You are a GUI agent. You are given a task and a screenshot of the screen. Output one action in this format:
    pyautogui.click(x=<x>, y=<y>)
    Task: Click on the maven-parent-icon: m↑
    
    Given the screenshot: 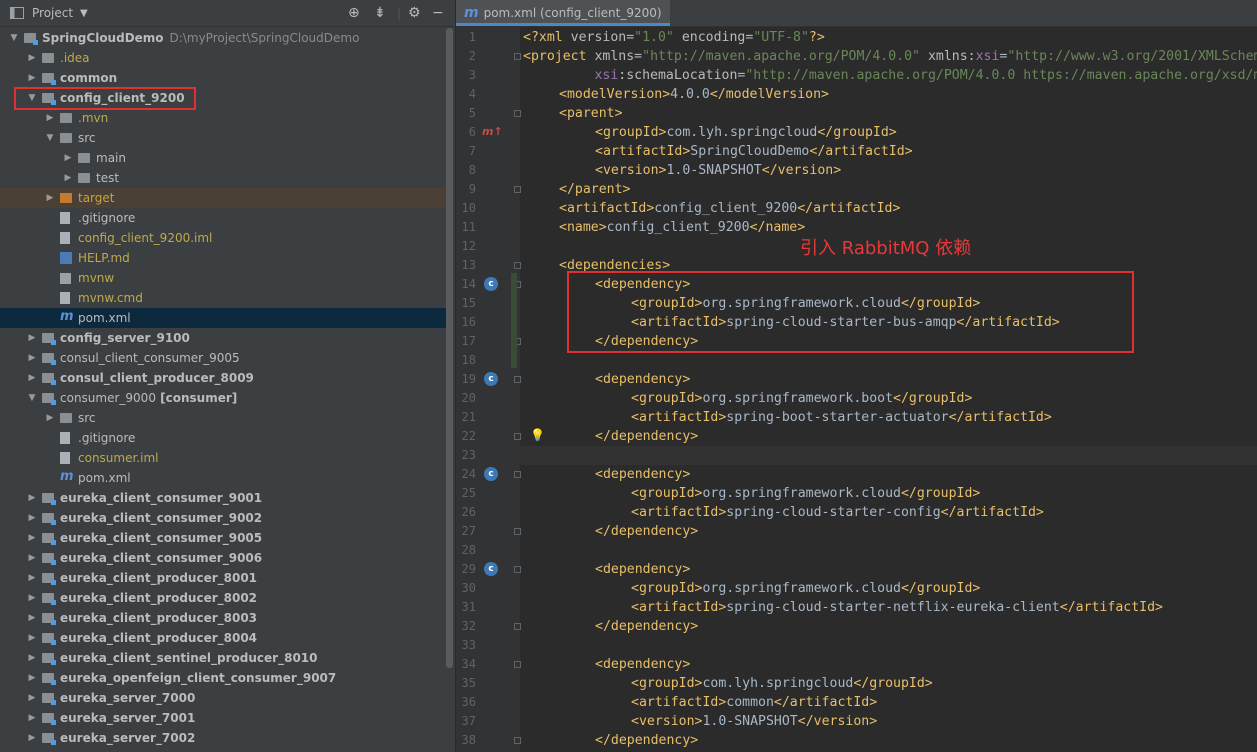 What is the action you would take?
    pyautogui.click(x=492, y=131)
    